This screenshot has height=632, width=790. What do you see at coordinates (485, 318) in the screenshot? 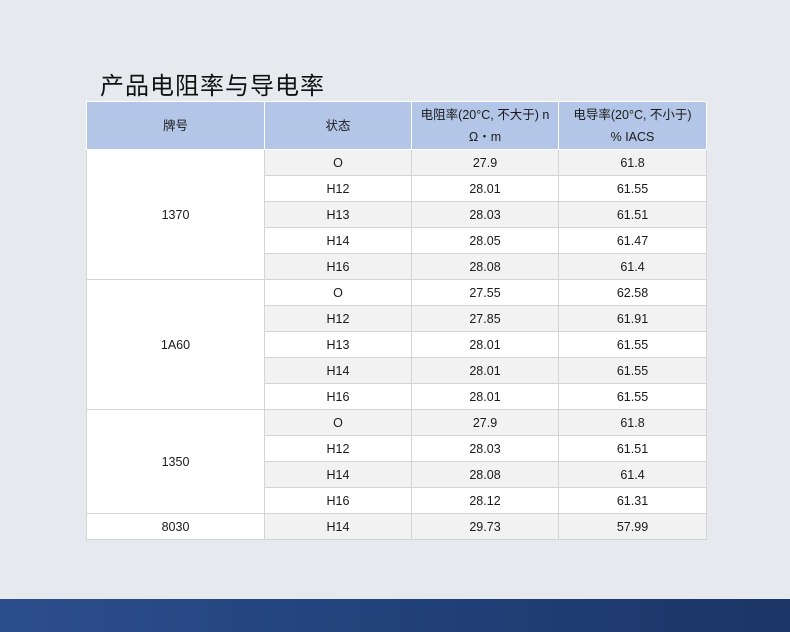
I see `resistivity-cell: 27.85` at bounding box center [485, 318].